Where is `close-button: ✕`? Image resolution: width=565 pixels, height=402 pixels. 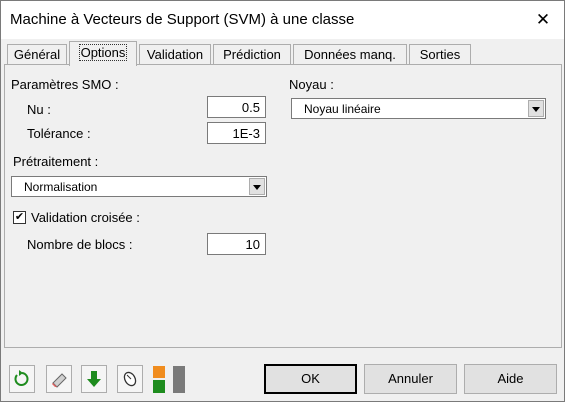 close-button: ✕ is located at coordinates (543, 20).